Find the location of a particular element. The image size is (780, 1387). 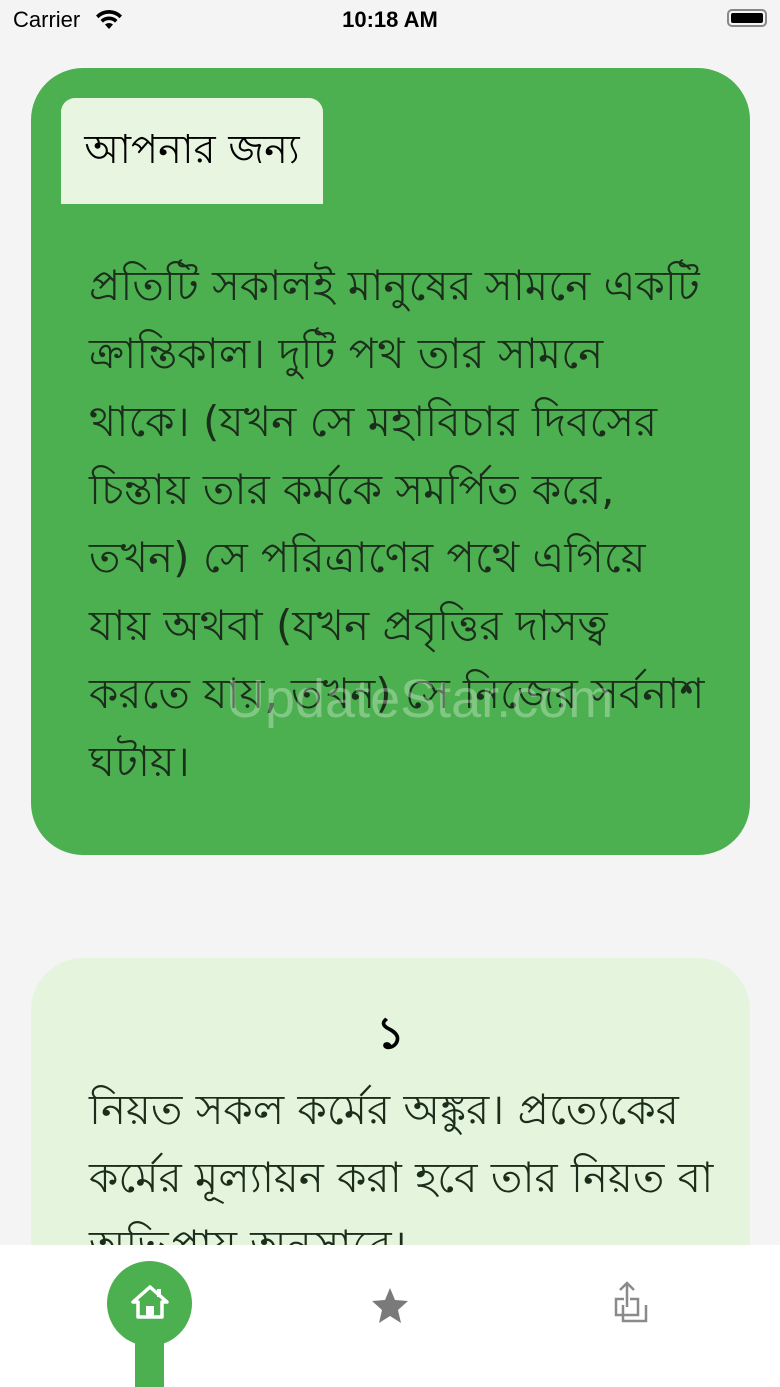

tab-bar is located at coordinates (390, 1316).